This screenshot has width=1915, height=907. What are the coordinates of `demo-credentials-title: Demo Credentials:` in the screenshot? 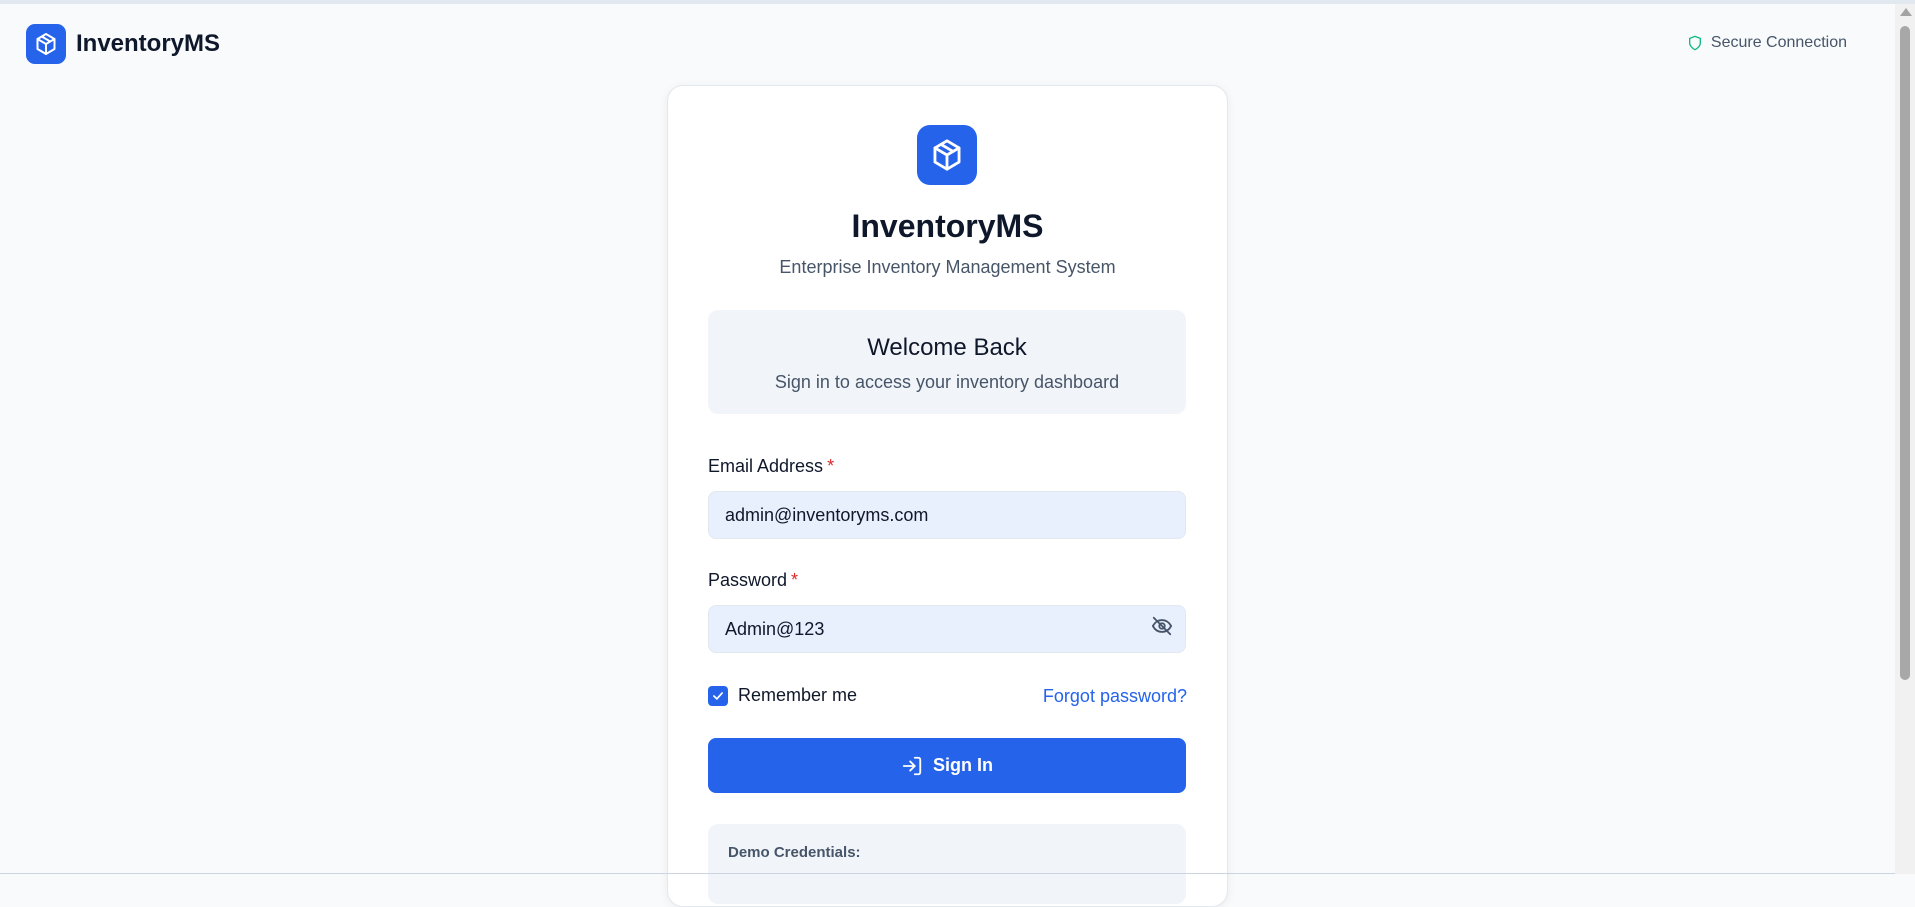 It's located at (794, 852).